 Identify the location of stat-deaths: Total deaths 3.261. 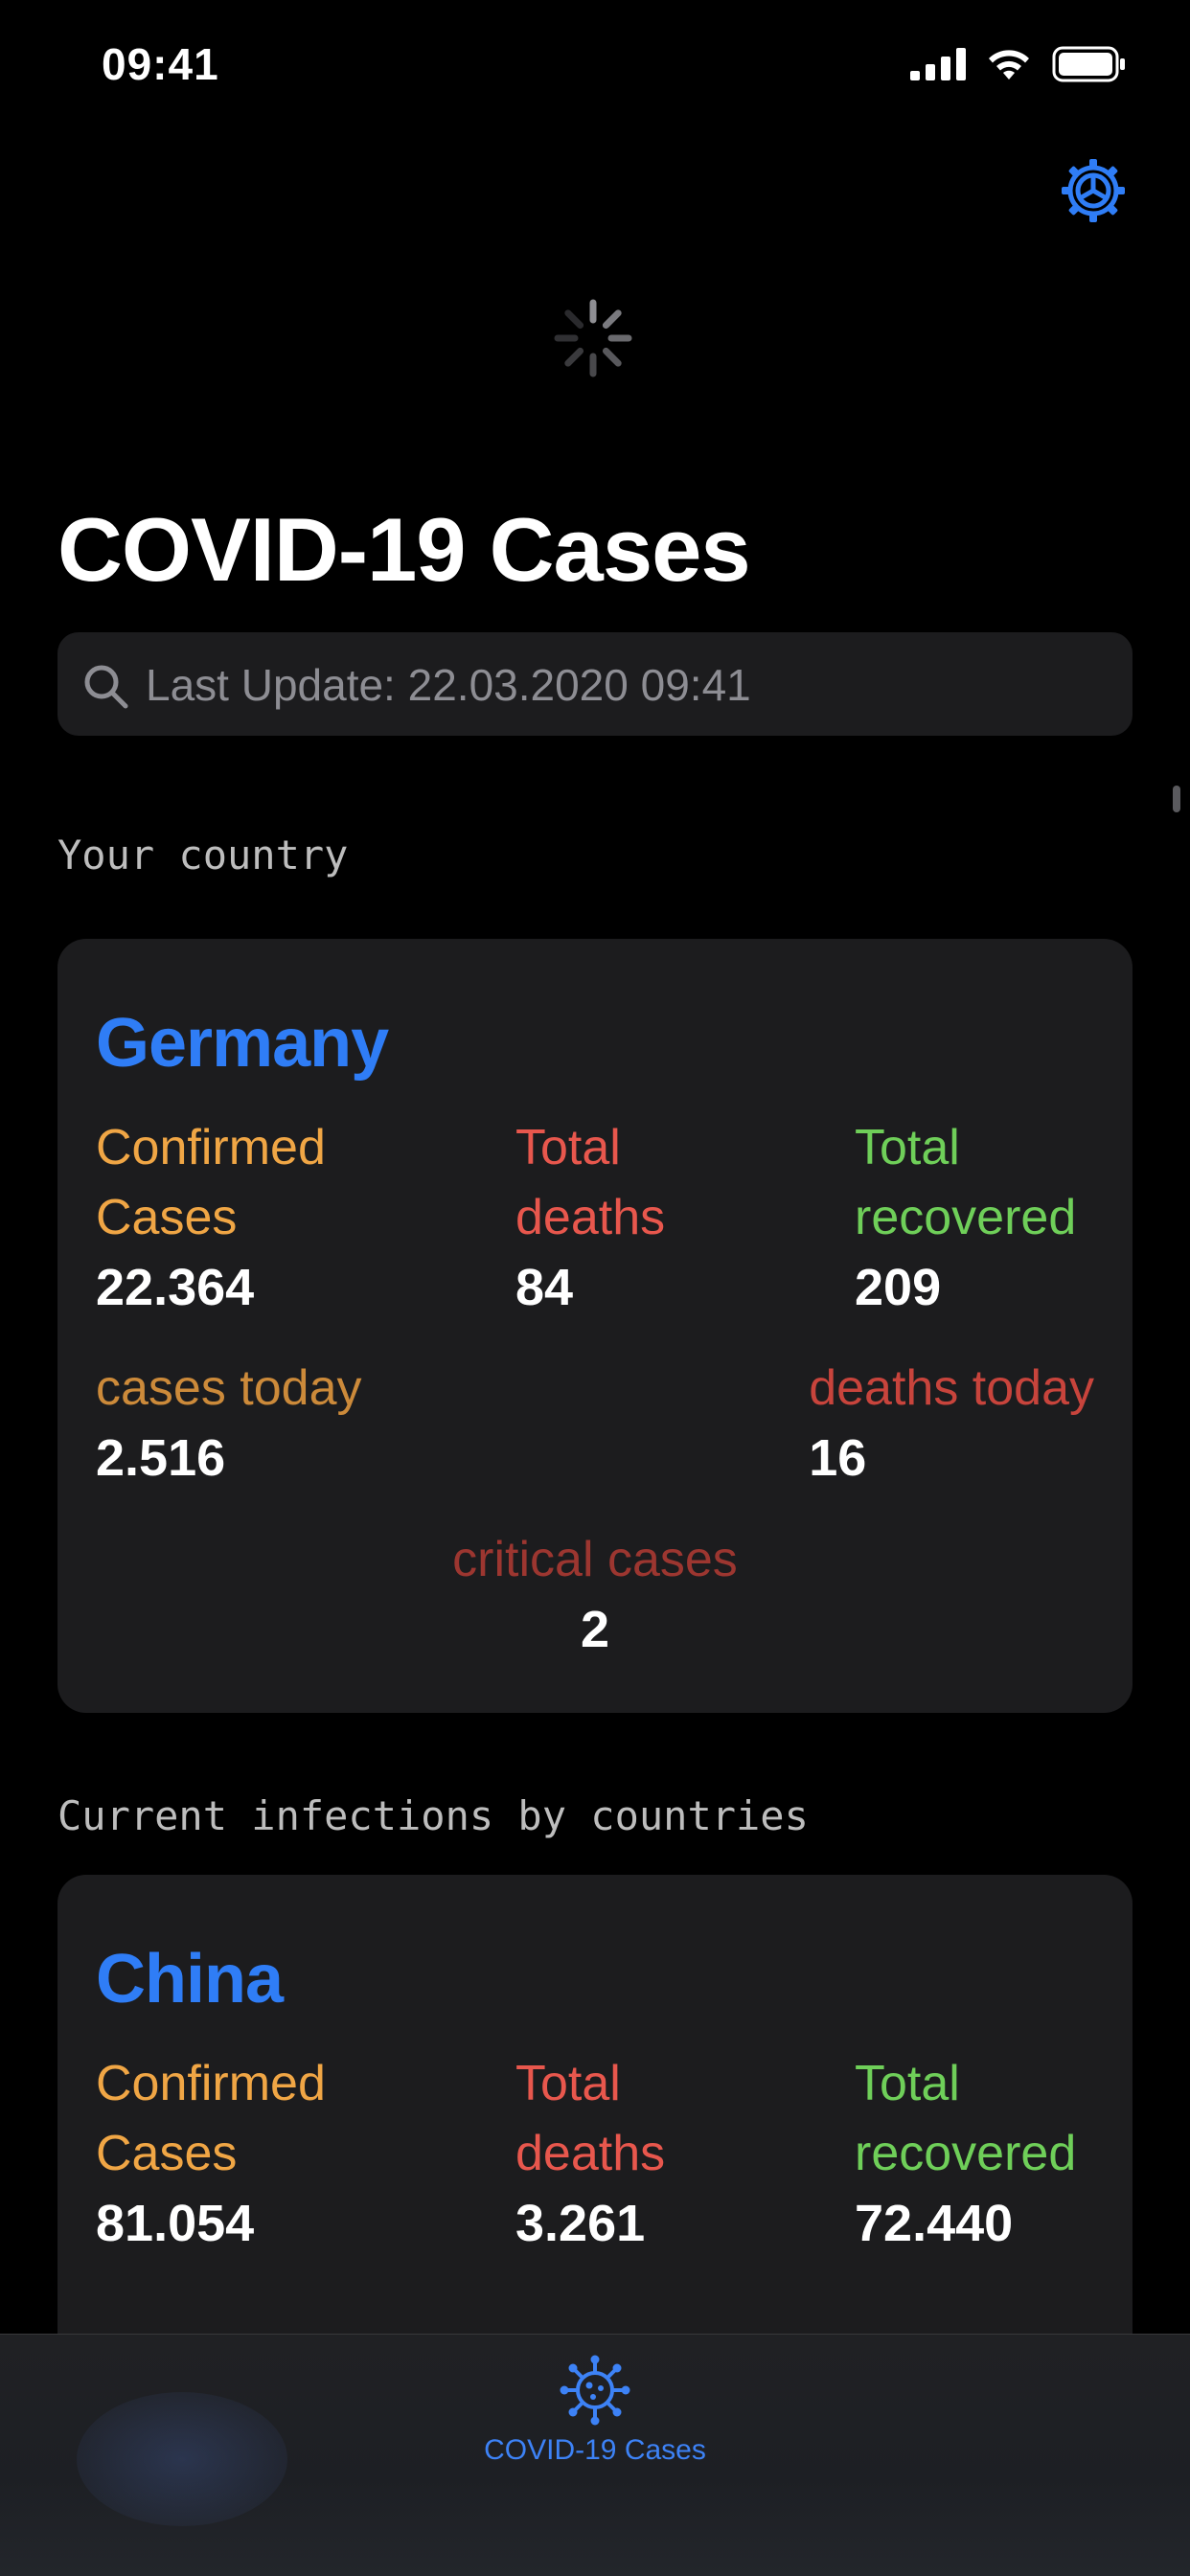
(590, 2154).